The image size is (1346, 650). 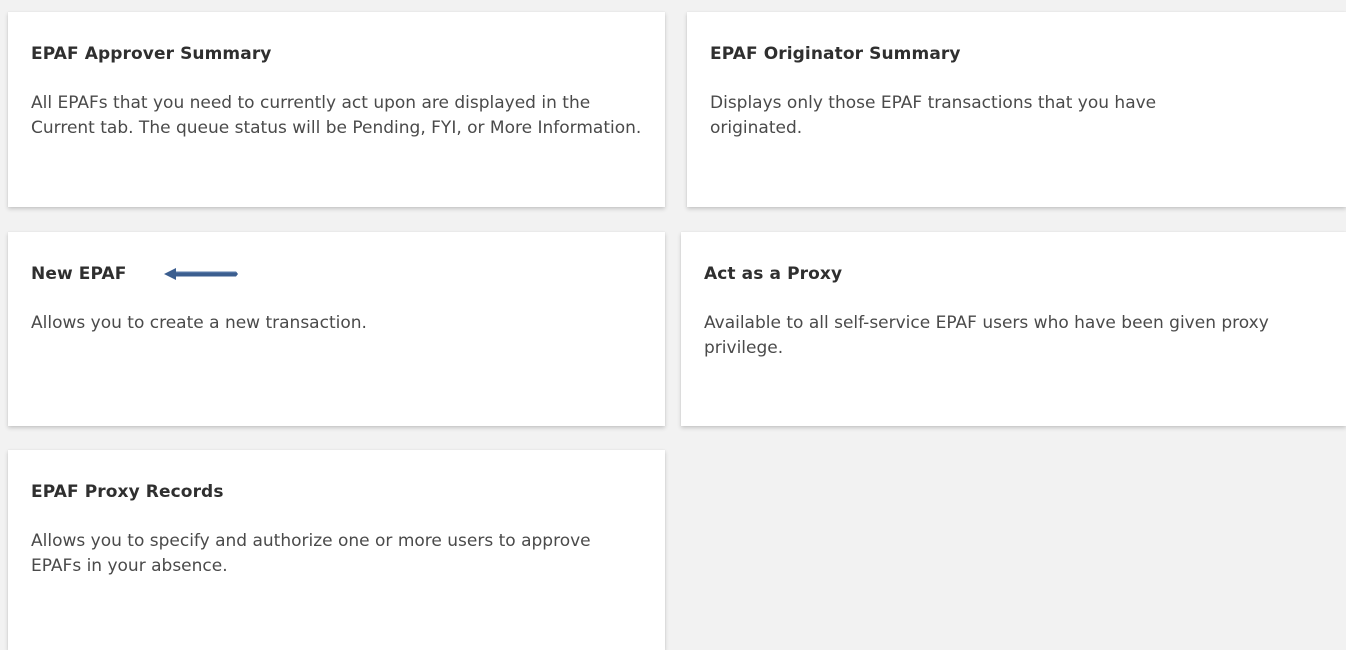 I want to click on card-title: EPAF Originator Summary, so click(x=835, y=54).